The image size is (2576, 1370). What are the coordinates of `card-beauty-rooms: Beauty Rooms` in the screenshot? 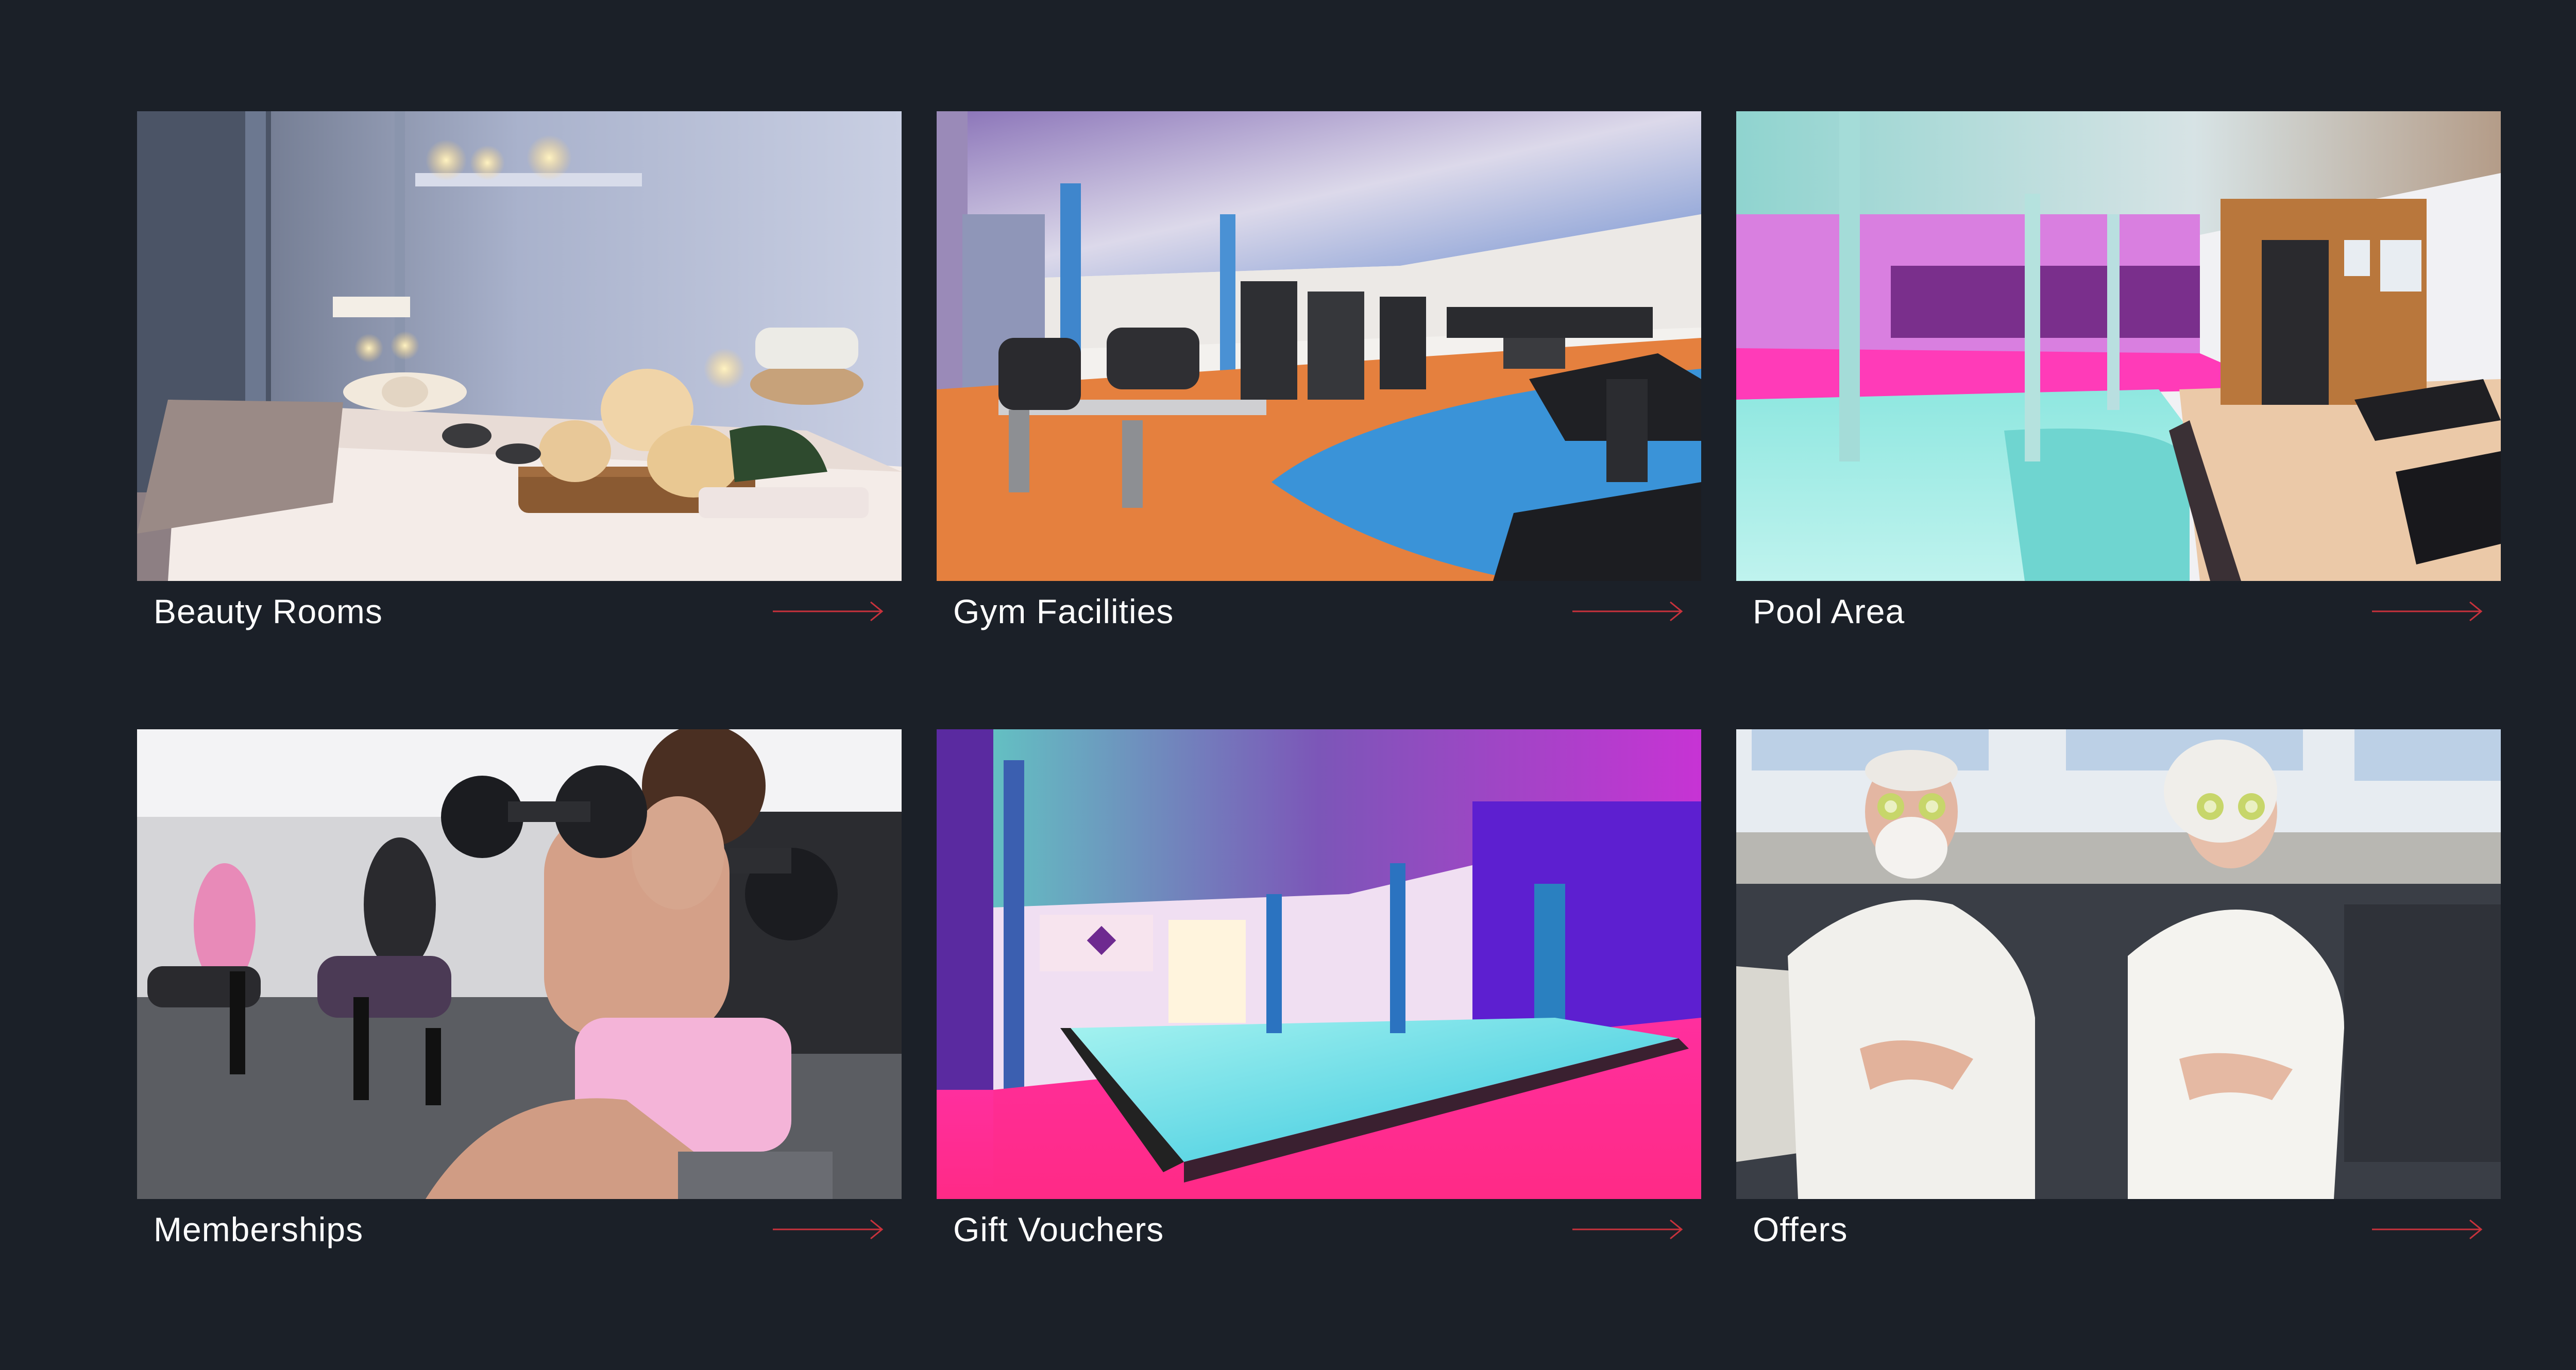 It's located at (519, 376).